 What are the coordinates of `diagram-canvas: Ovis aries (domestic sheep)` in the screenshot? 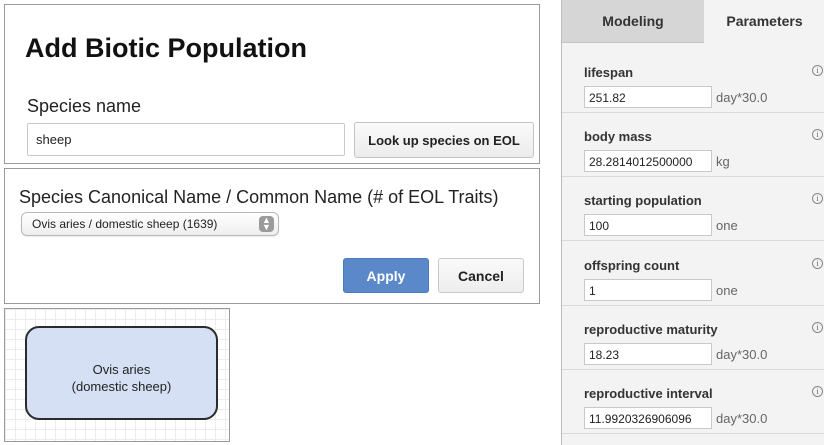 It's located at (117, 375).